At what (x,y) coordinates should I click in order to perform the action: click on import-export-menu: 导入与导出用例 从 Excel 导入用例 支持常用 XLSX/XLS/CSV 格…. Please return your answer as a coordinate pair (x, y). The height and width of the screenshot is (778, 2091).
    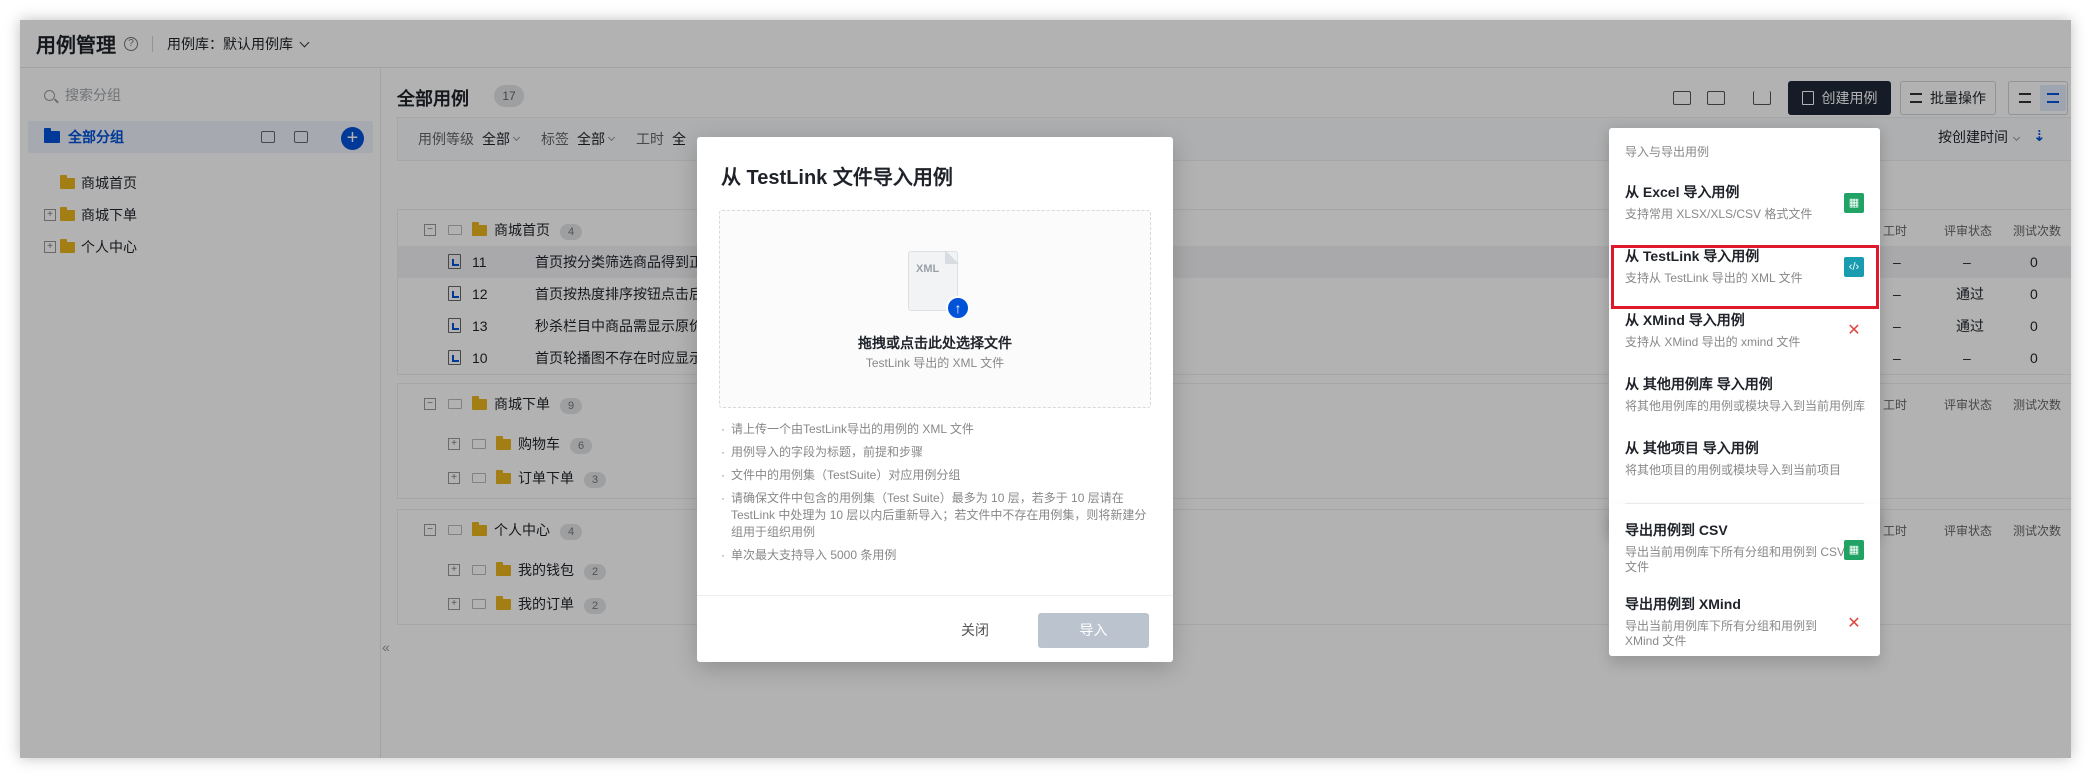
    Looking at the image, I should click on (1744, 332).